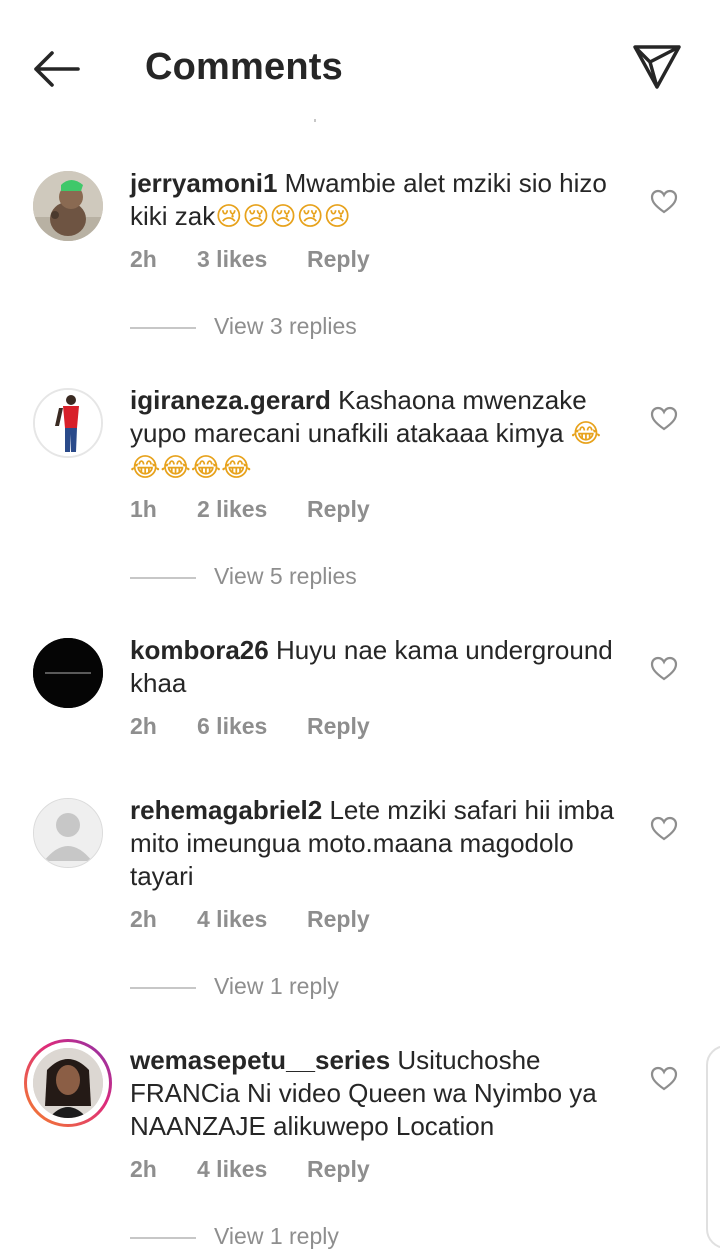 The height and width of the screenshot is (1255, 720). Describe the element at coordinates (232, 726) in the screenshot. I see `likes-count: 6 likes` at that location.